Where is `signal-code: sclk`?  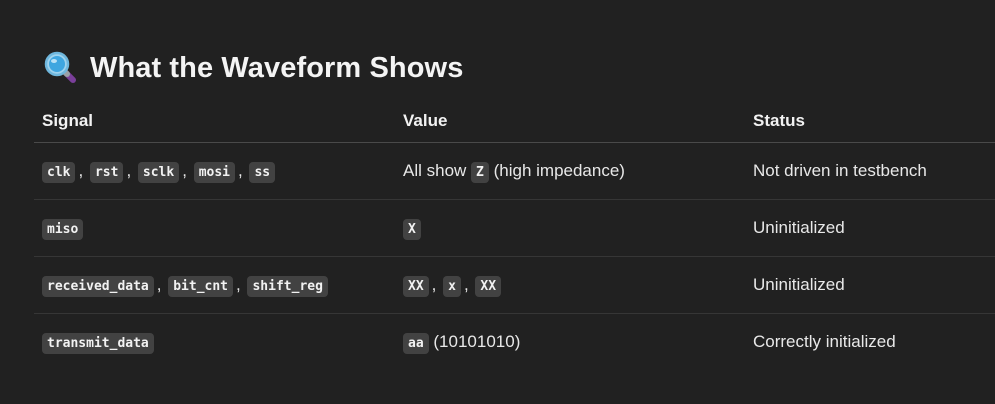 signal-code: sclk is located at coordinates (158, 172).